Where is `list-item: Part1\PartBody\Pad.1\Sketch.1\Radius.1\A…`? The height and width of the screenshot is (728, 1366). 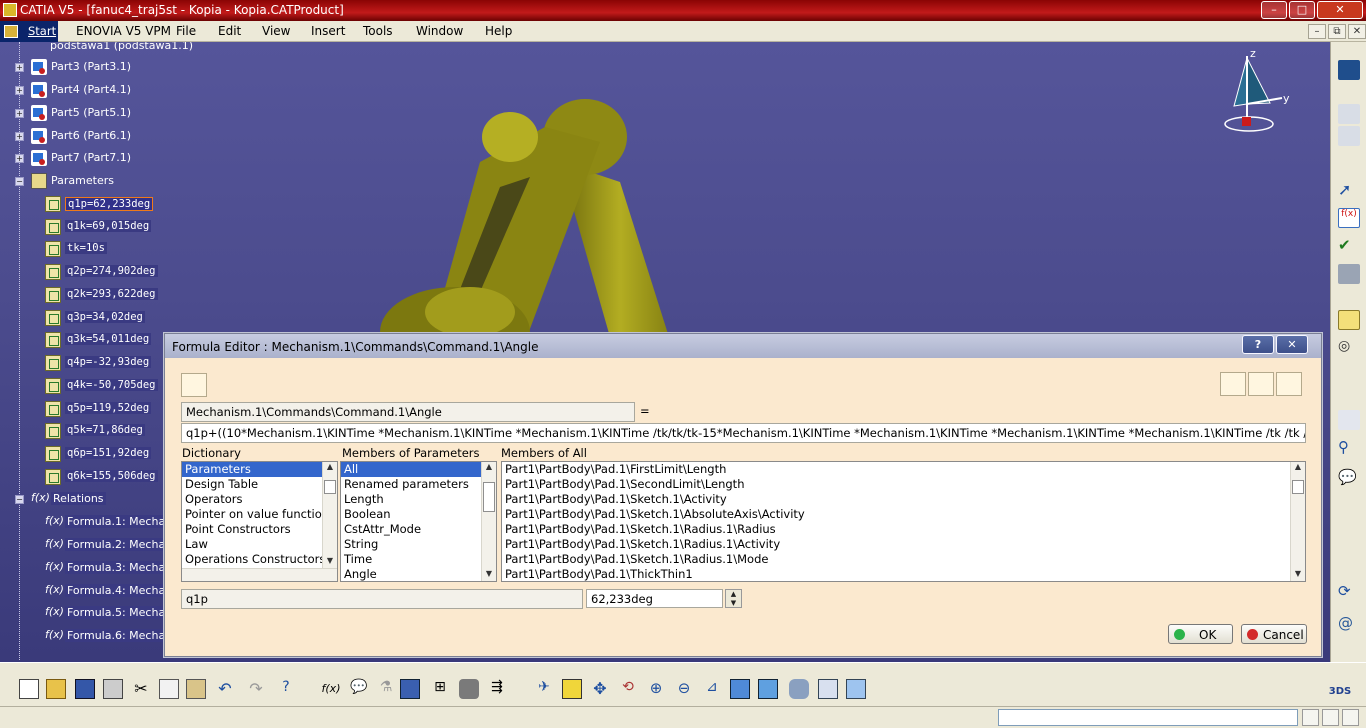 list-item: Part1\PartBody\Pad.1\Sketch.1\Radius.1\A… is located at coordinates (903, 544).